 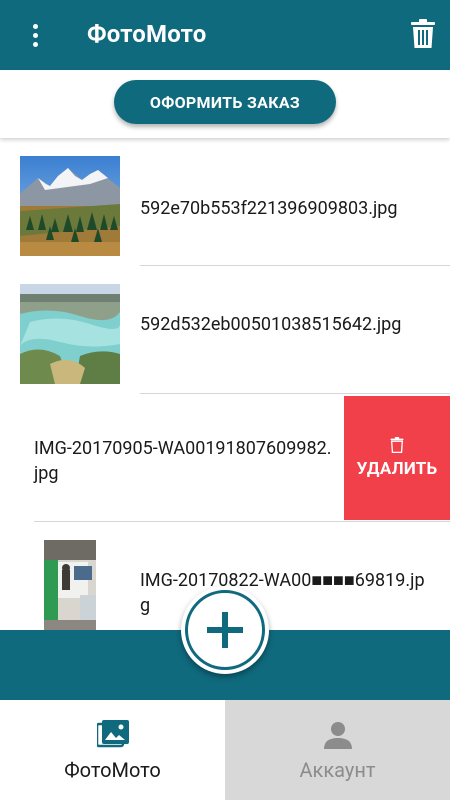 I want to click on file-name: 592e70b553f221396909803.jpg, so click(x=269, y=208).